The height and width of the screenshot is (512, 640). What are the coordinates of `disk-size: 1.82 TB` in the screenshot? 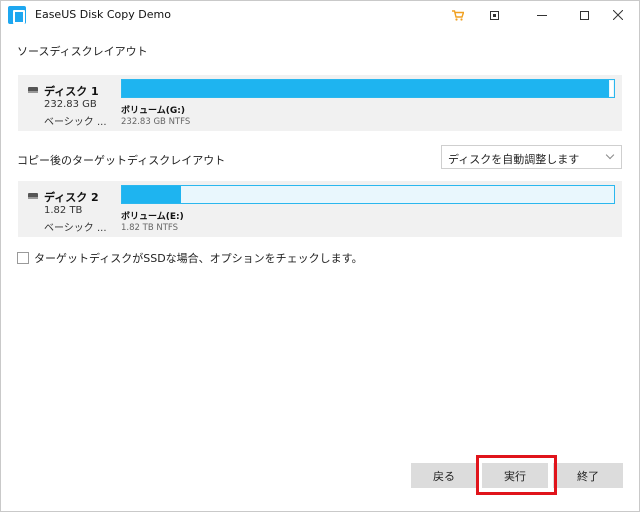 It's located at (63, 210).